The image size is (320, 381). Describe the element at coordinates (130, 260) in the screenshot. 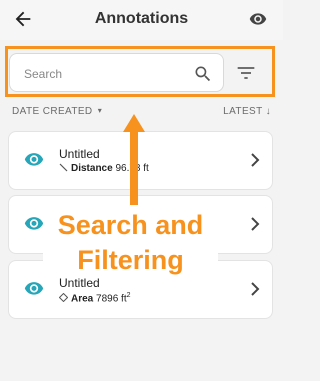

I see `callout-line-2: Filtering` at that location.